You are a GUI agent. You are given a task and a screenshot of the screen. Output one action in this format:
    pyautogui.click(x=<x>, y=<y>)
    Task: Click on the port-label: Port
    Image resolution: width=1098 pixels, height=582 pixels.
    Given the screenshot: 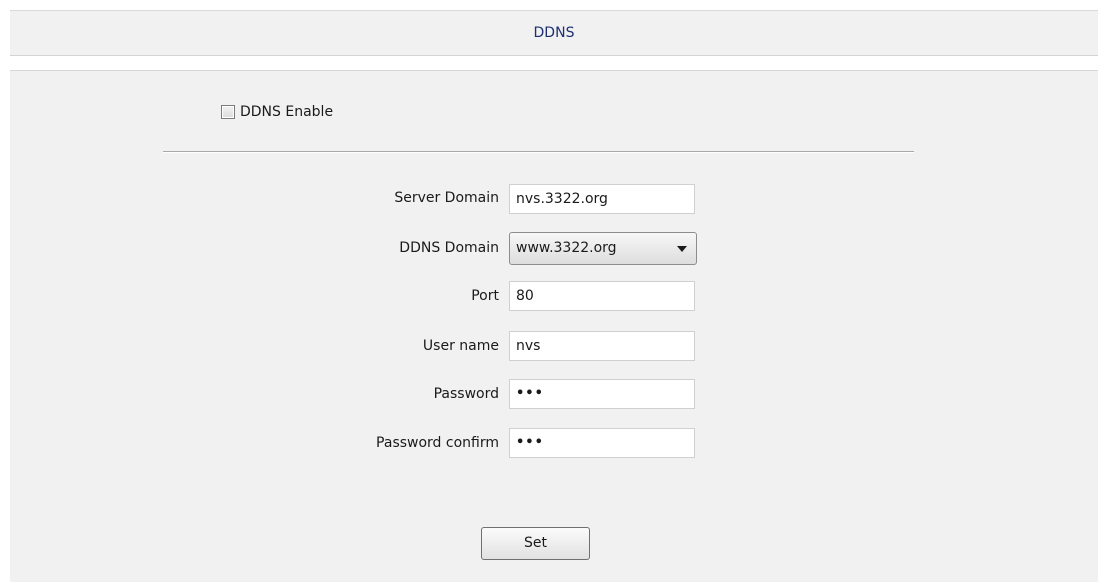 What is the action you would take?
    pyautogui.click(x=485, y=296)
    